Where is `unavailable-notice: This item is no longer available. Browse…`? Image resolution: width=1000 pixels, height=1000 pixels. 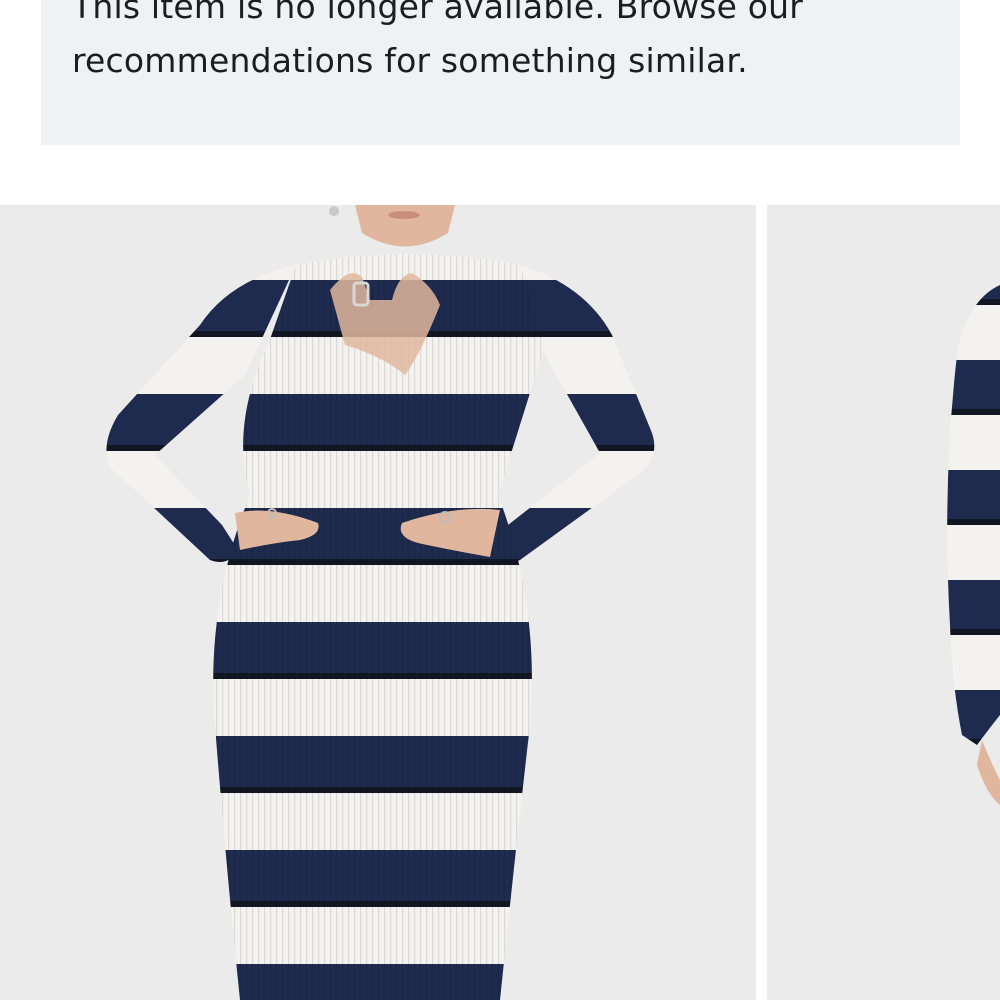
unavailable-notice: This item is no longer available. Browse… is located at coordinates (500, 72).